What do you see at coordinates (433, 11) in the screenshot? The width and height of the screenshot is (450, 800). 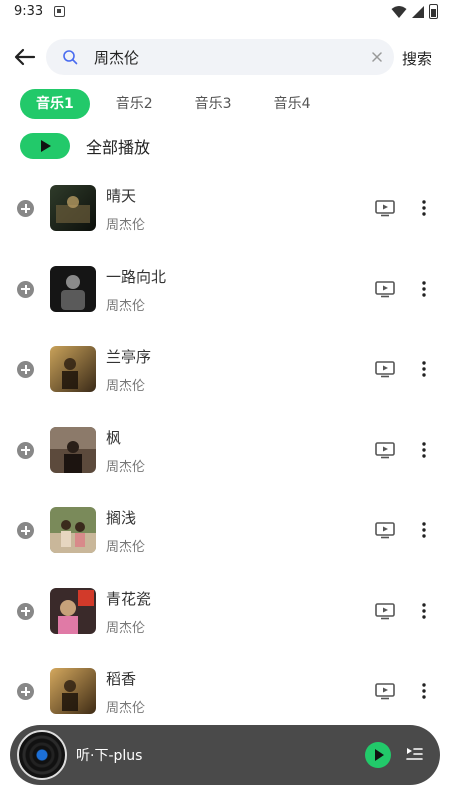 I see `battery-icon` at bounding box center [433, 11].